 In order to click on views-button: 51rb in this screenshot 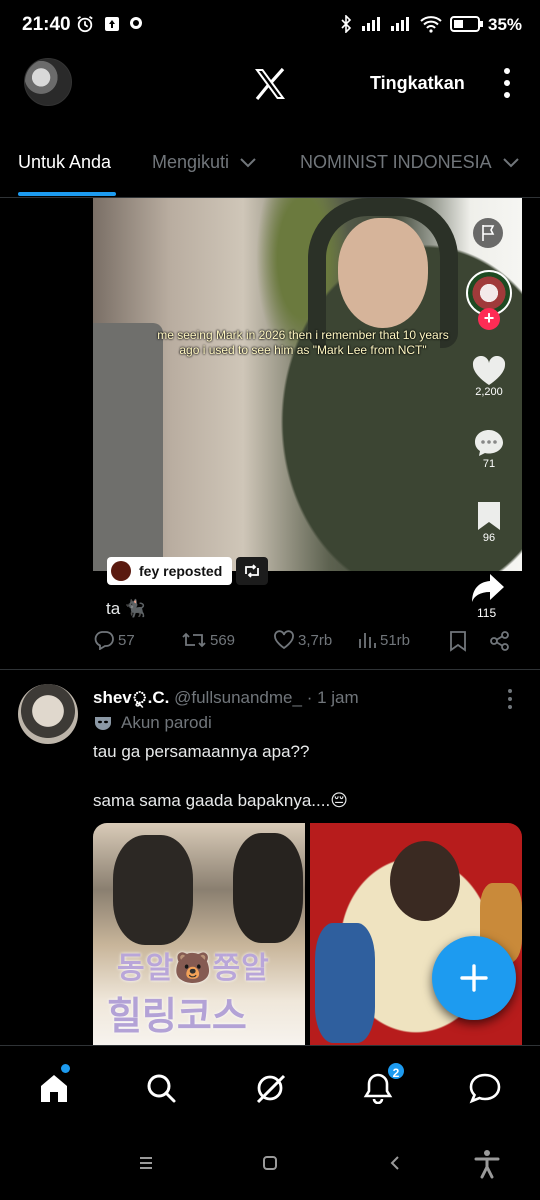, I will do `click(383, 640)`.